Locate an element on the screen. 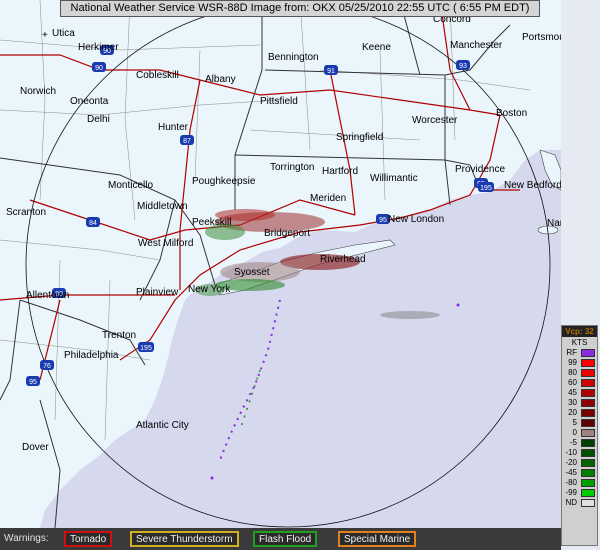  legend-entry-label: 80 is located at coordinates (572, 372).